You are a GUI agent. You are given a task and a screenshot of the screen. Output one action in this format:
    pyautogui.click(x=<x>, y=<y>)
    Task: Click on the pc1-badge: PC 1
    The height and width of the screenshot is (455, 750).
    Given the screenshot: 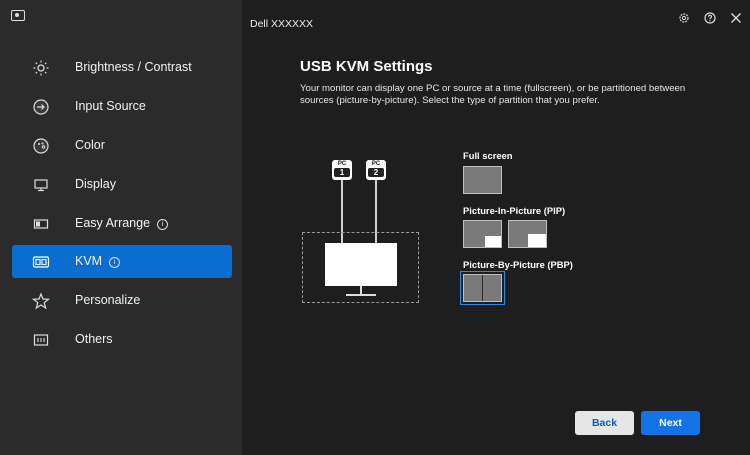 What is the action you would take?
    pyautogui.click(x=342, y=170)
    